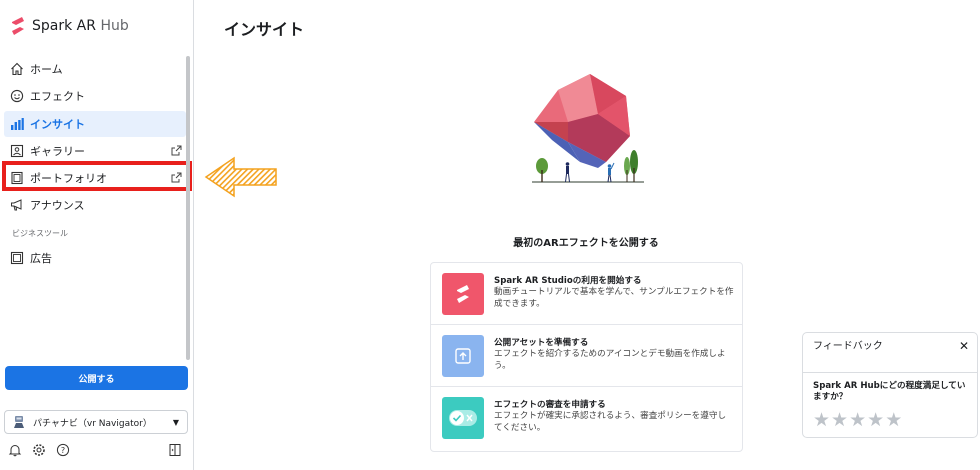 The image size is (980, 470). Describe the element at coordinates (97, 176) in the screenshot. I see `portfolio-highlight-box` at that location.